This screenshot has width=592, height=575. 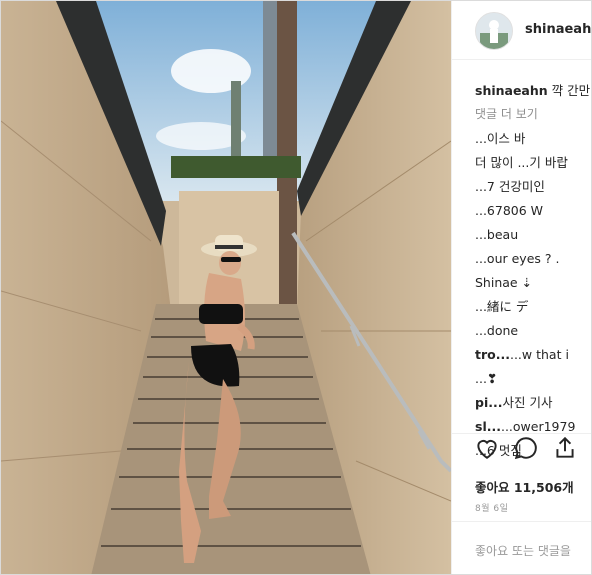 I want to click on post-date: 8월 6일, so click(x=492, y=509).